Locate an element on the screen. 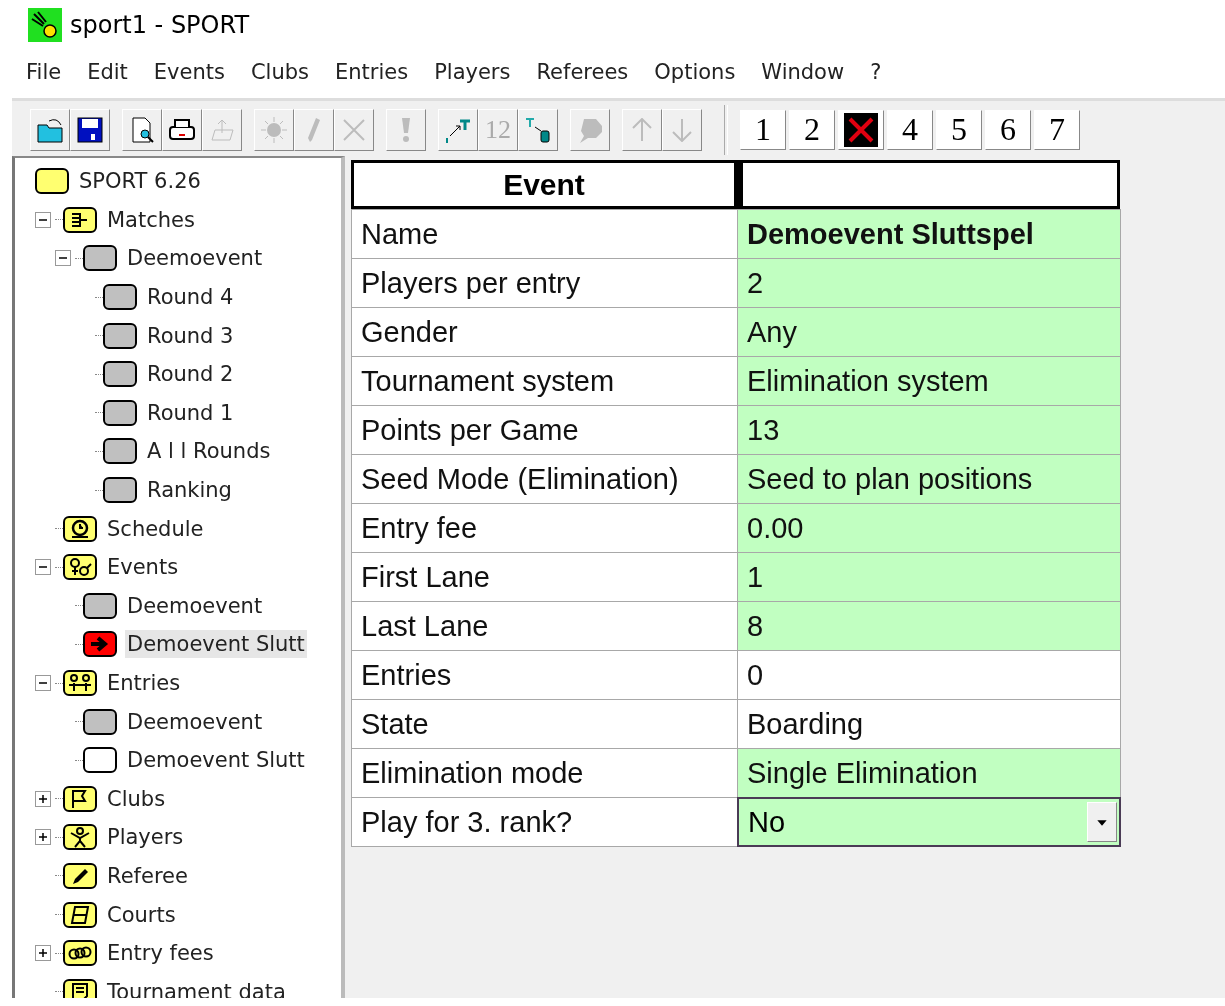 This screenshot has width=1225, height=1006. close-icon is located at coordinates (861, 129).